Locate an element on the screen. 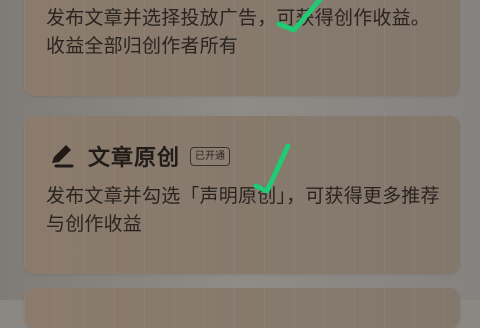 This screenshot has height=328, width=480. pen-icon is located at coordinates (61, 156).